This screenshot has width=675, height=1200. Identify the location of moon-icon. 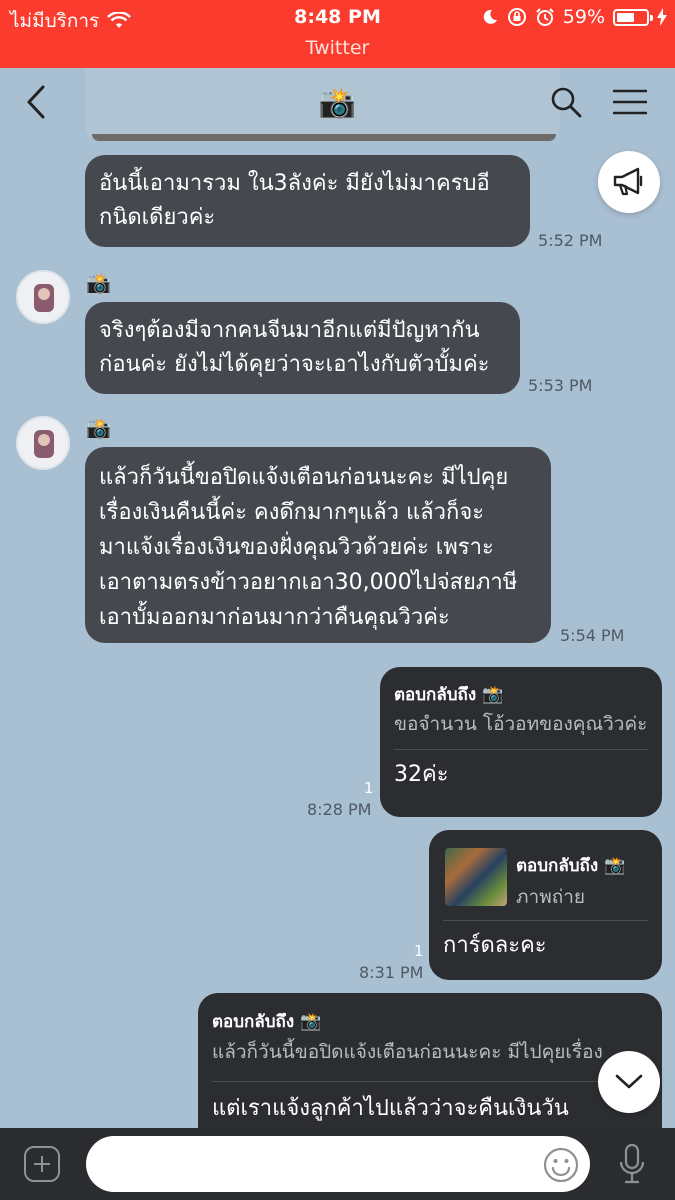
(490, 16).